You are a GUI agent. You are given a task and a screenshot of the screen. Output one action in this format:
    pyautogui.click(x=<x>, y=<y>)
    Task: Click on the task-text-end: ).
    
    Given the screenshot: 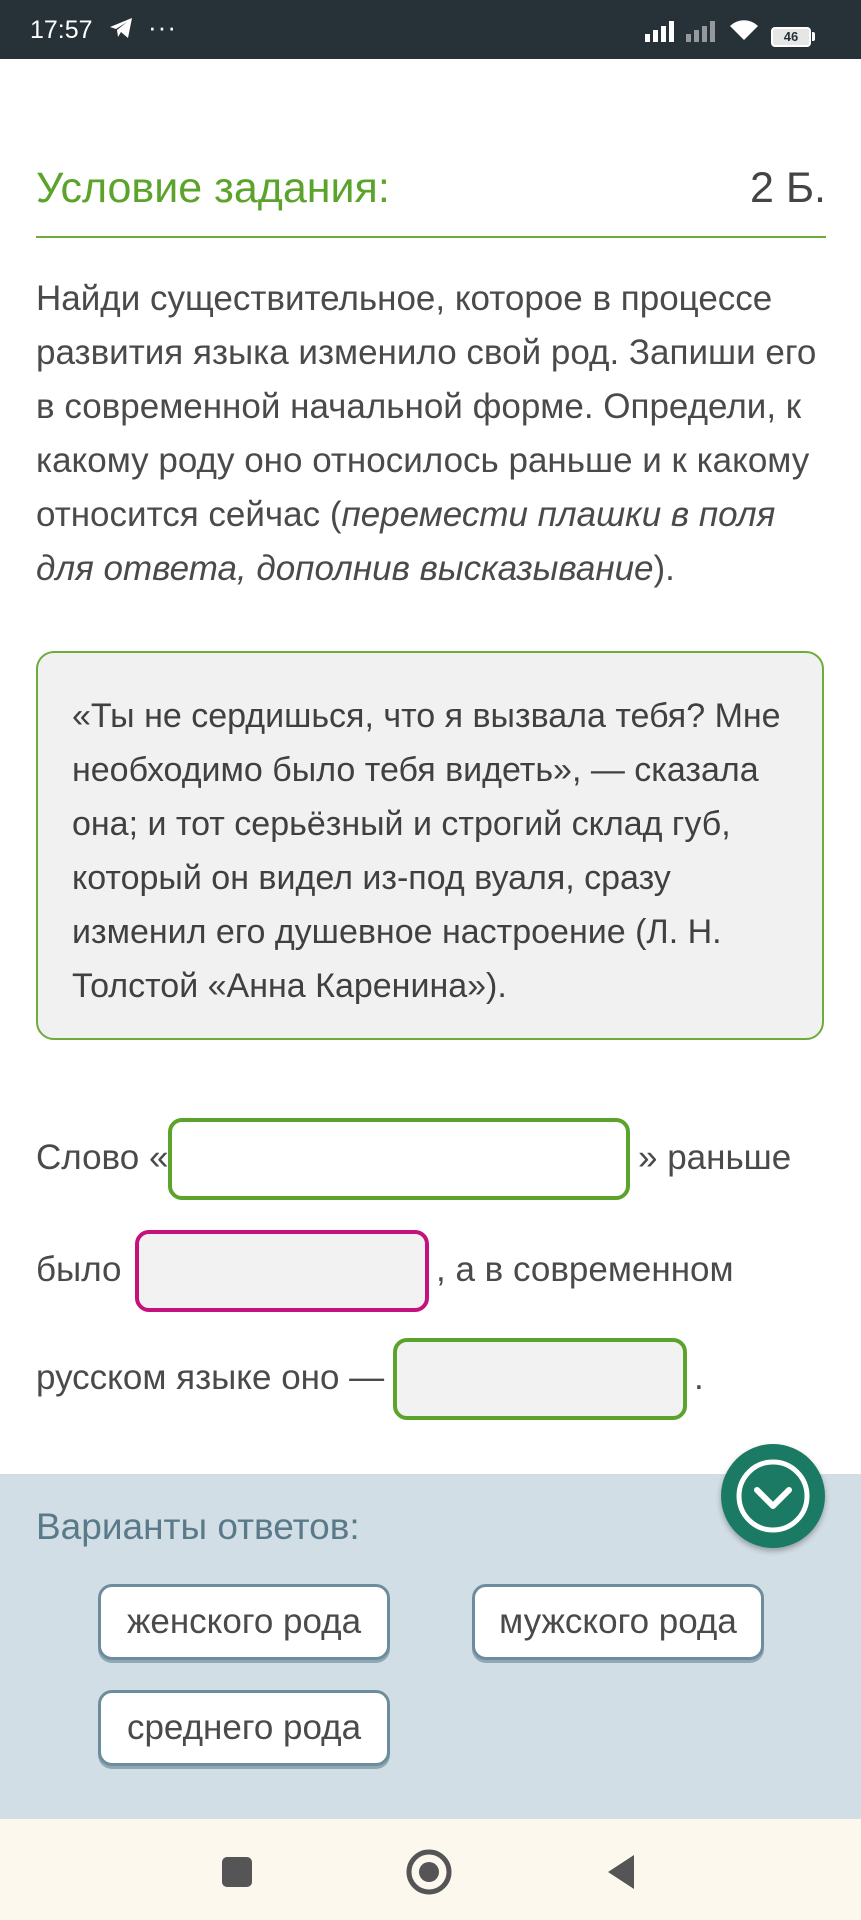 What is the action you would take?
    pyautogui.click(x=664, y=568)
    